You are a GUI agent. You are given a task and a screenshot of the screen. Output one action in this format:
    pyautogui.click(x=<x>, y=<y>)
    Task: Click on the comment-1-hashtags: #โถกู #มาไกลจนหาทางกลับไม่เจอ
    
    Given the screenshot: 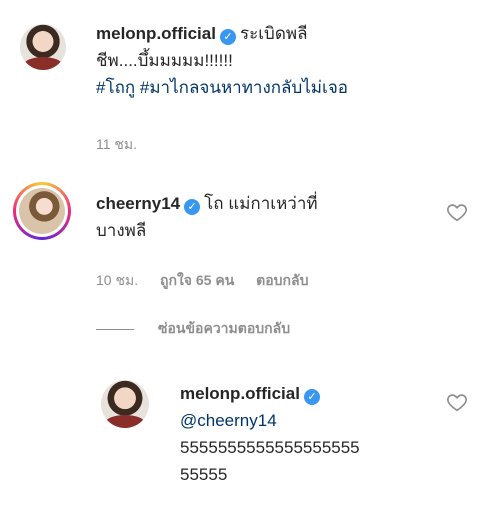 What is the action you would take?
    pyautogui.click(x=222, y=87)
    